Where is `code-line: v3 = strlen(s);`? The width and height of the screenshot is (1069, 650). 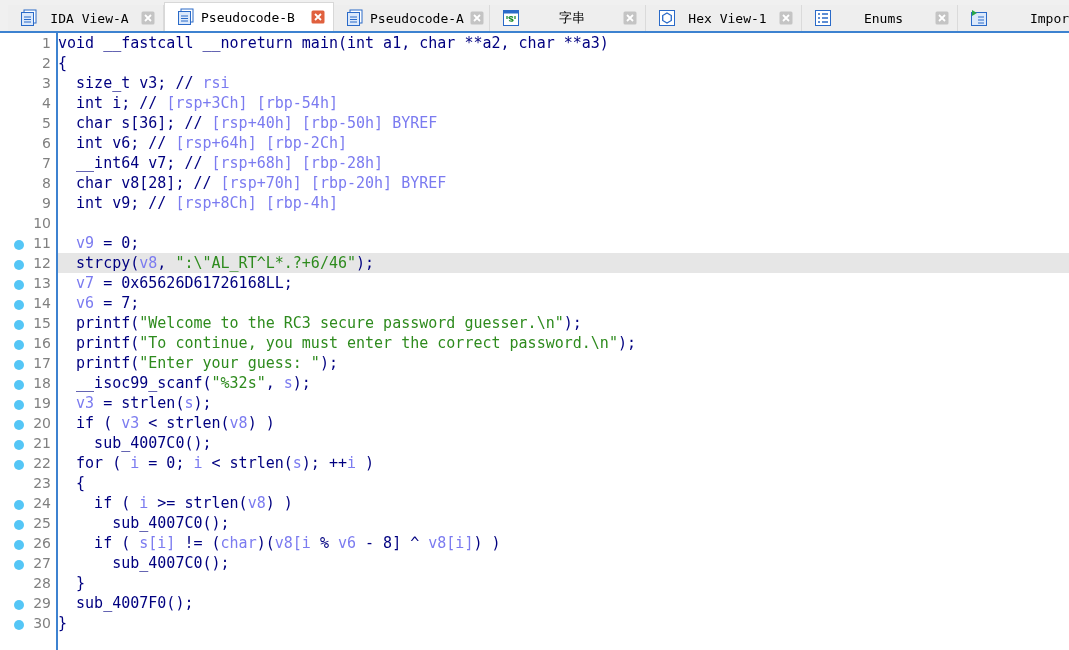
code-line: v3 = strlen(s); is located at coordinates (143, 403).